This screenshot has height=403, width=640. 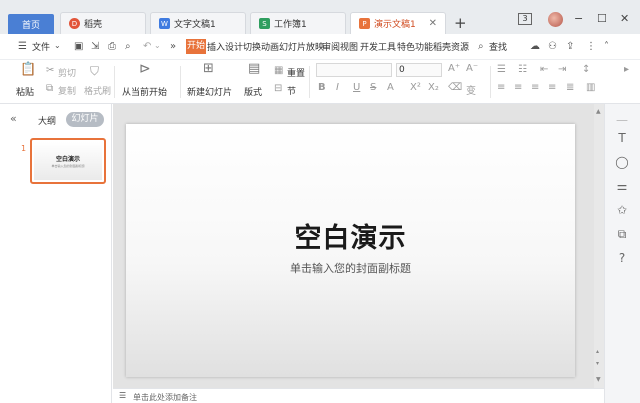 I want to click on new-slide-button: 新建幻灯片, so click(x=209, y=91).